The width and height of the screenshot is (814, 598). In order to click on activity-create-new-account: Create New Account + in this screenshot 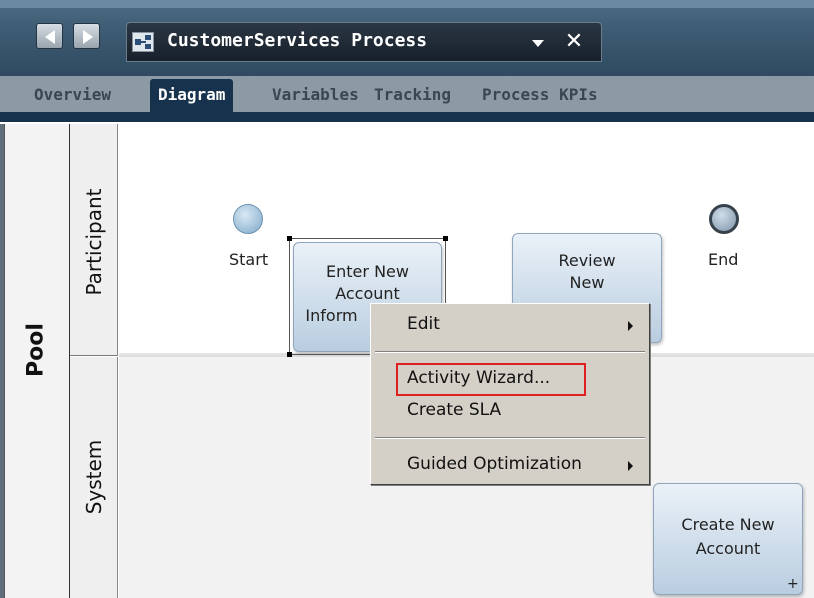, I will do `click(728, 539)`.